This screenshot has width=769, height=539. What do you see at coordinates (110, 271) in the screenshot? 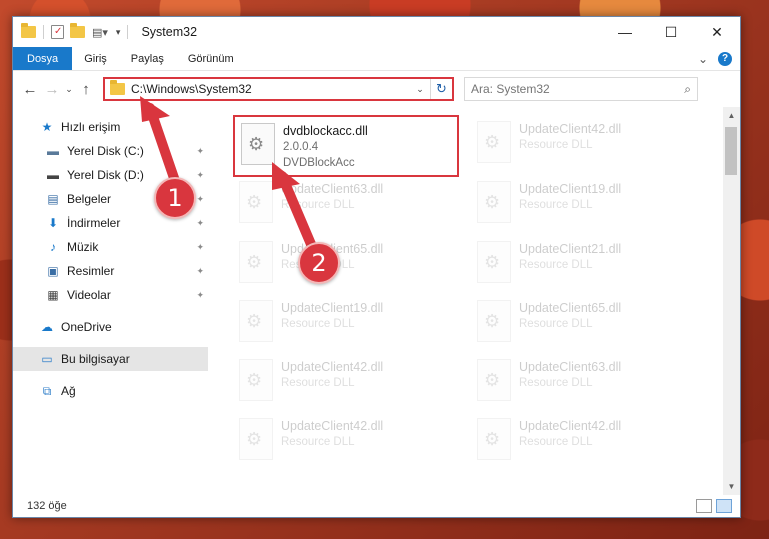
I see `sidebar-item-pictures: ▣ Resimler ✦` at bounding box center [110, 271].